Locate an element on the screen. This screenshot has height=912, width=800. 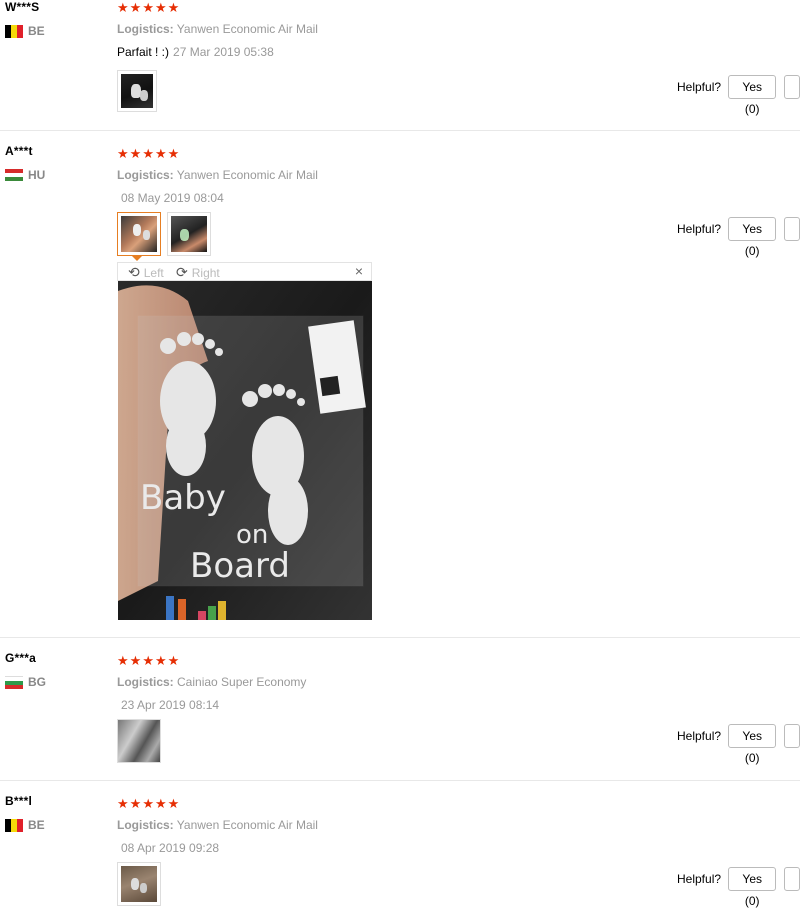
review-date: 27 Mar 2019 05:38 is located at coordinates (223, 52).